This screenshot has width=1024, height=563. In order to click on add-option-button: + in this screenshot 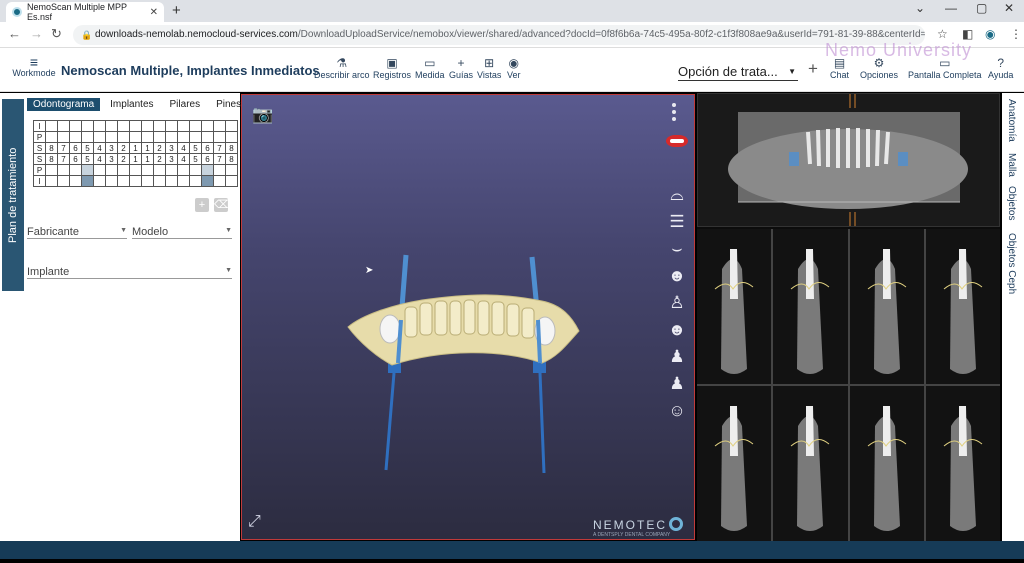, I will do `click(813, 69)`.